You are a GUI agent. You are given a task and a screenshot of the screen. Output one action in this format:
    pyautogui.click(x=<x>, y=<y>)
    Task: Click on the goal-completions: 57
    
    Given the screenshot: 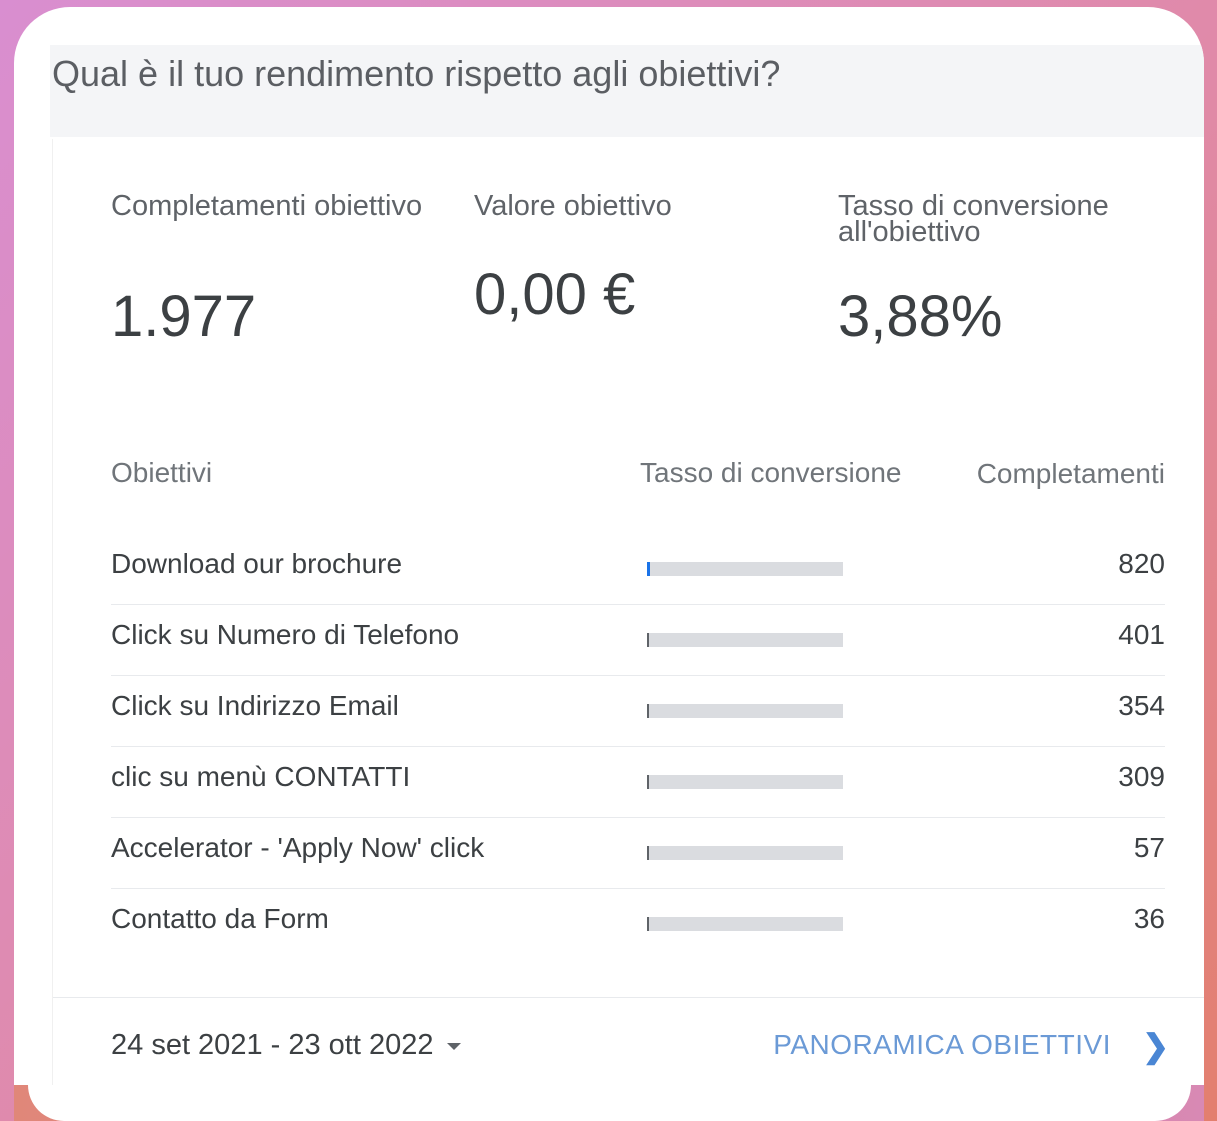 What is the action you would take?
    pyautogui.click(x=1149, y=847)
    